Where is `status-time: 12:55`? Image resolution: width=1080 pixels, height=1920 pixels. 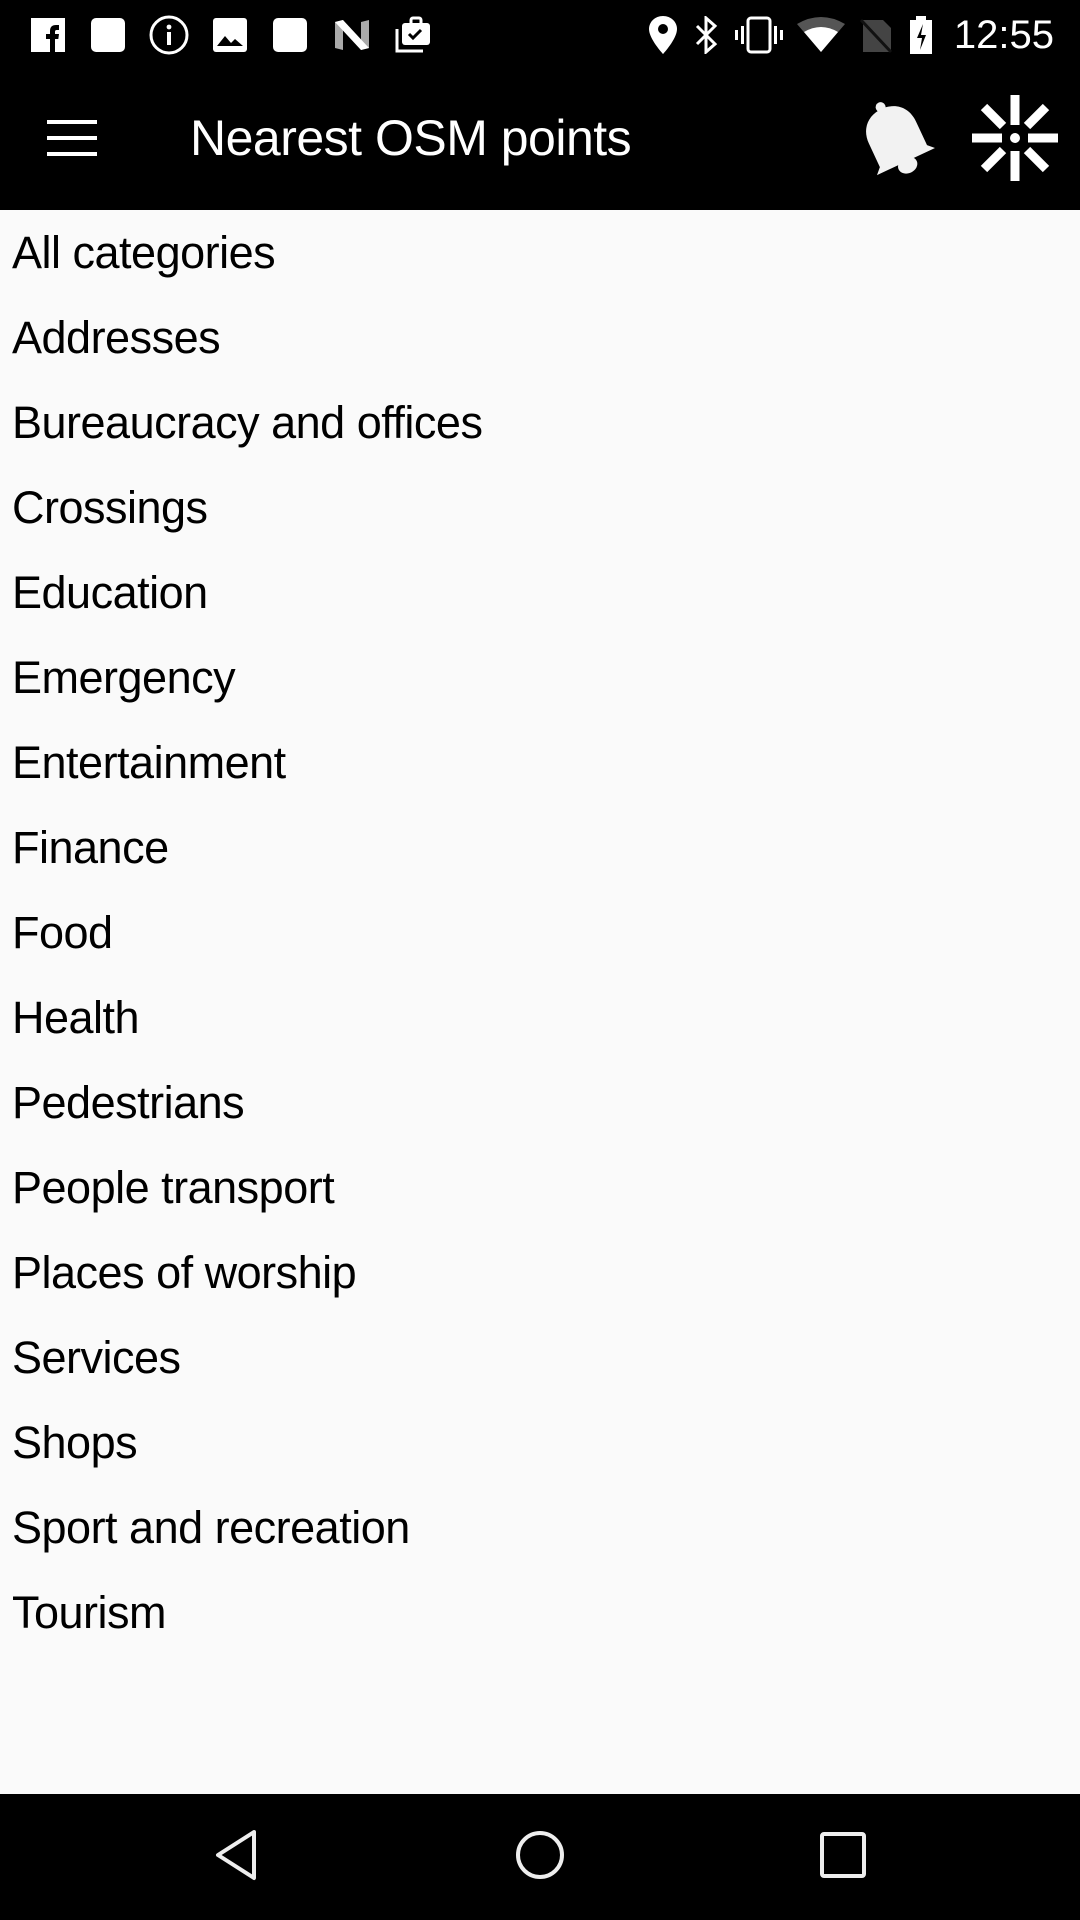
status-time: 12:55 is located at coordinates (1003, 35).